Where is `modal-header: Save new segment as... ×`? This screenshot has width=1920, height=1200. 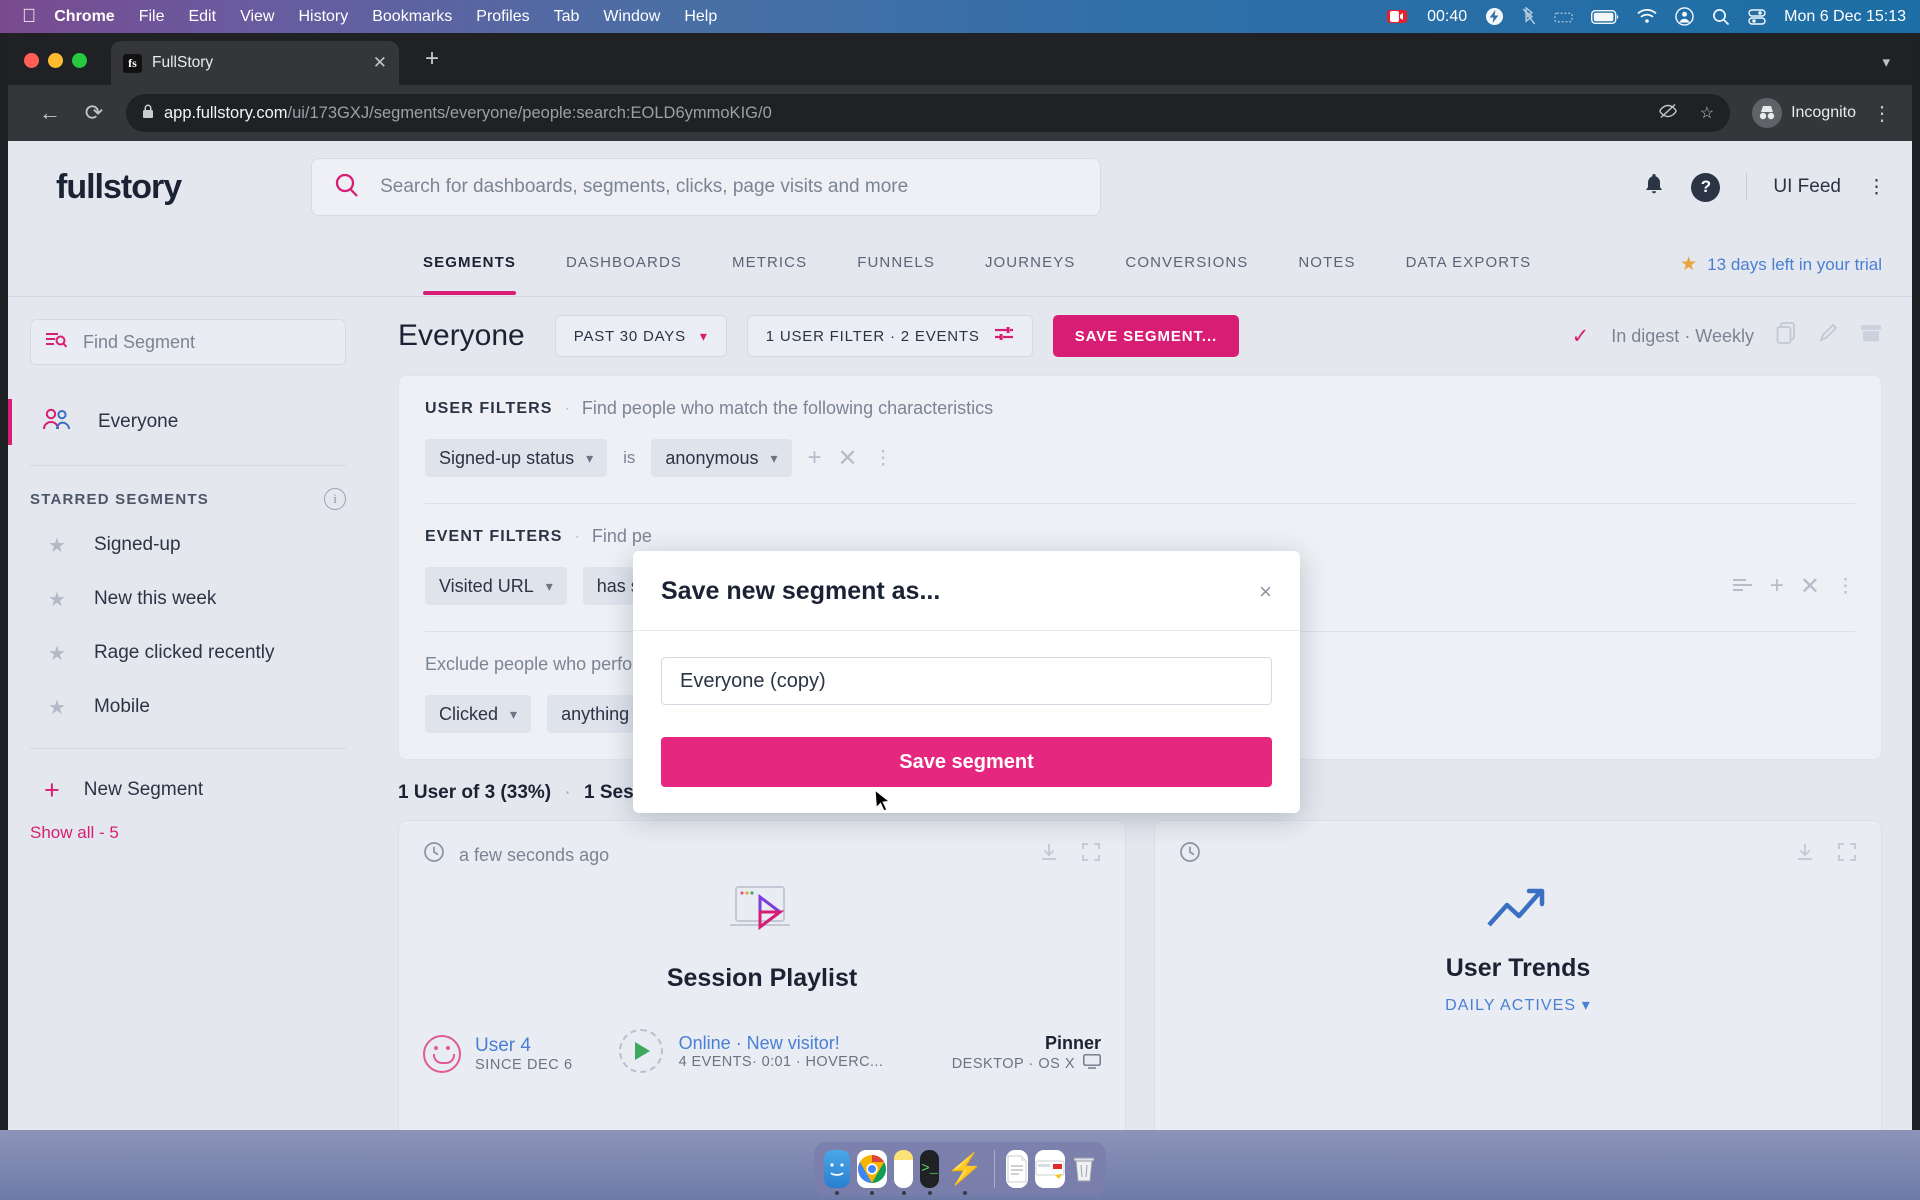
modal-header: Save new segment as... × is located at coordinates (966, 591).